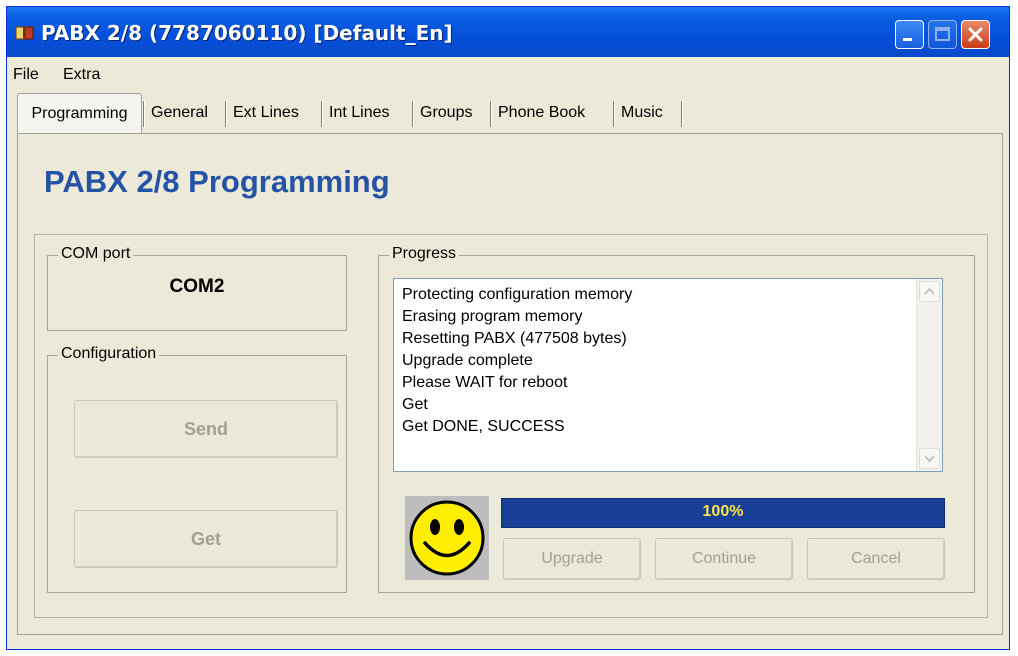 The width and height of the screenshot is (1018, 656). I want to click on status-indicator, so click(447, 538).